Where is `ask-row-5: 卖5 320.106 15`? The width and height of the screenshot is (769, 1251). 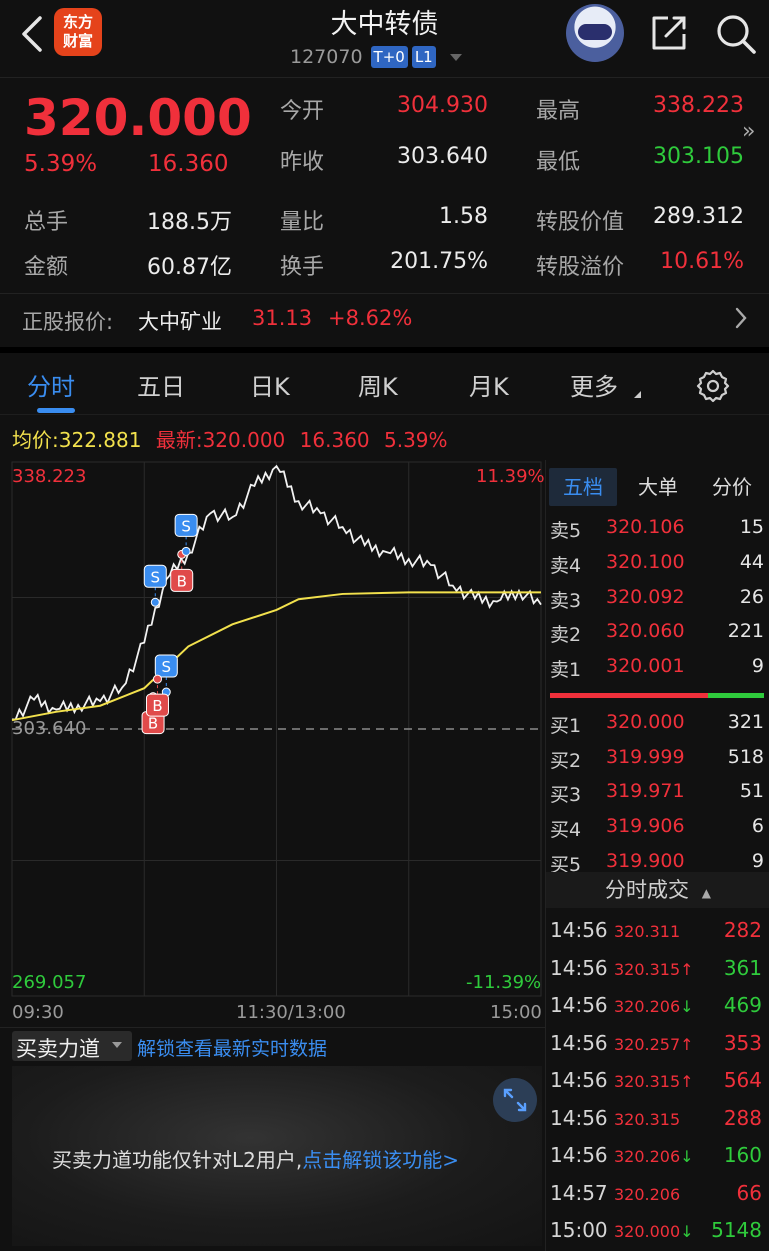 ask-row-5: 卖5 320.106 15 is located at coordinates (657, 529).